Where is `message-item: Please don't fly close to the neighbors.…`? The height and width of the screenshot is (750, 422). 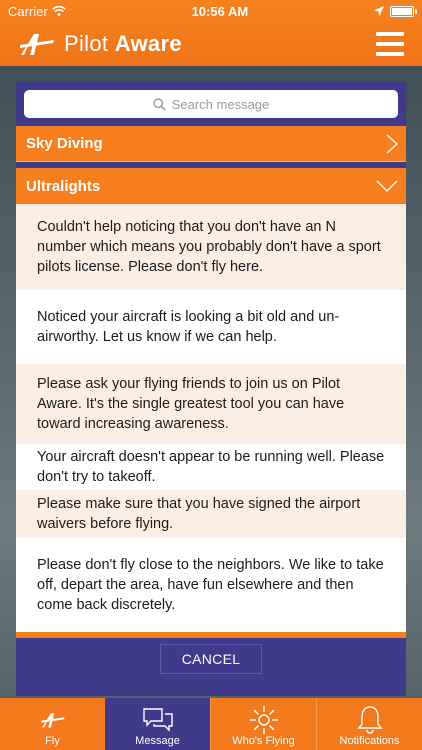 message-item: Please don't fly close to the neighbors.… is located at coordinates (211, 585).